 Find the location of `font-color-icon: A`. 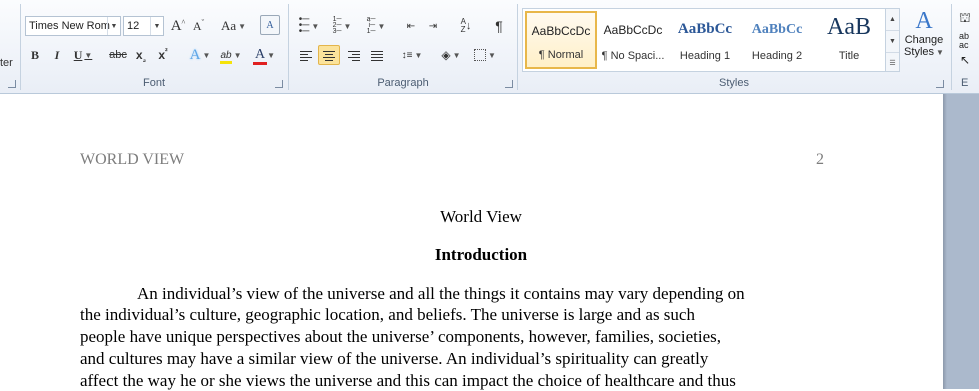

font-color-icon: A is located at coordinates (260, 56).